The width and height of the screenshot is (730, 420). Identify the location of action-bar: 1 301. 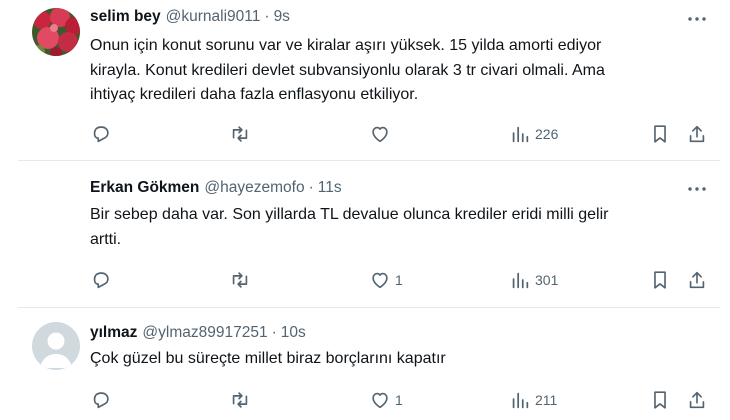
(365, 280).